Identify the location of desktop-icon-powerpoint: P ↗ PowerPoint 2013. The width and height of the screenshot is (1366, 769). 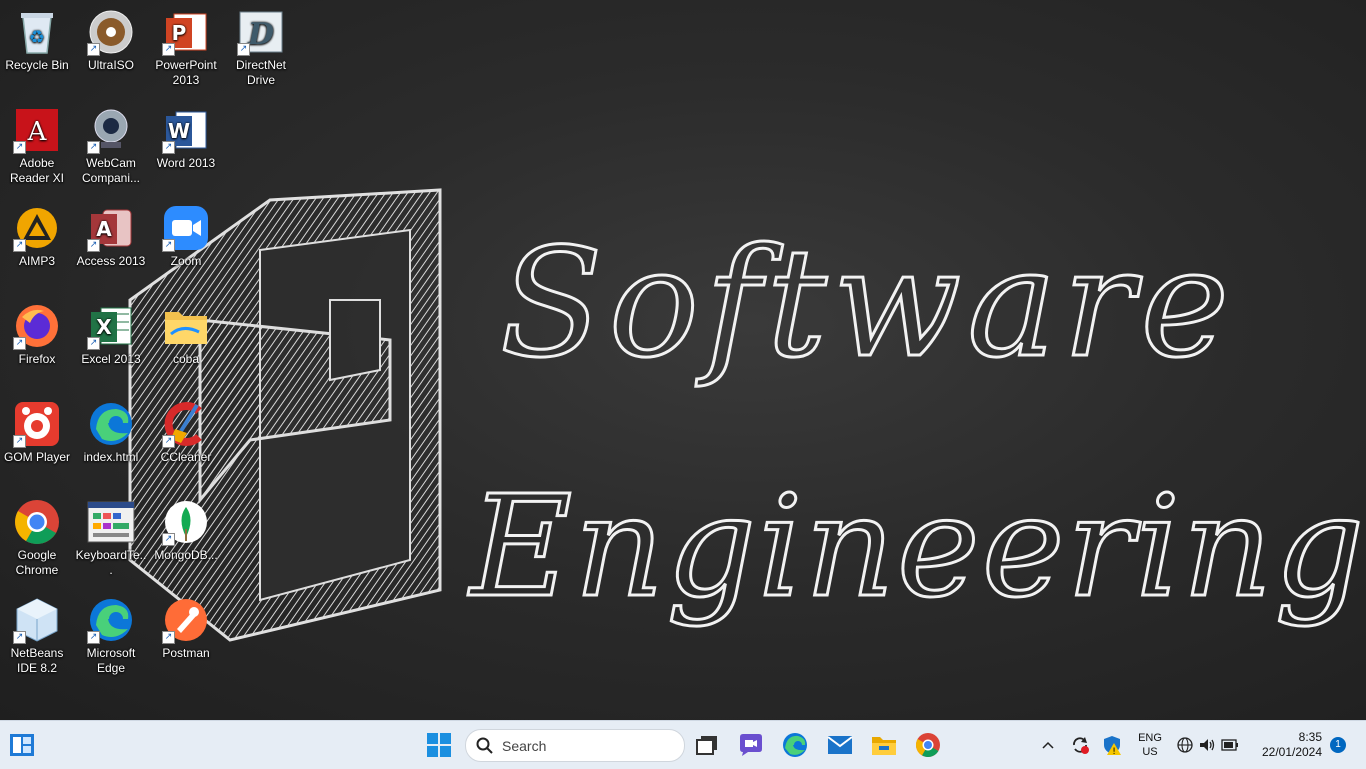
(186, 48).